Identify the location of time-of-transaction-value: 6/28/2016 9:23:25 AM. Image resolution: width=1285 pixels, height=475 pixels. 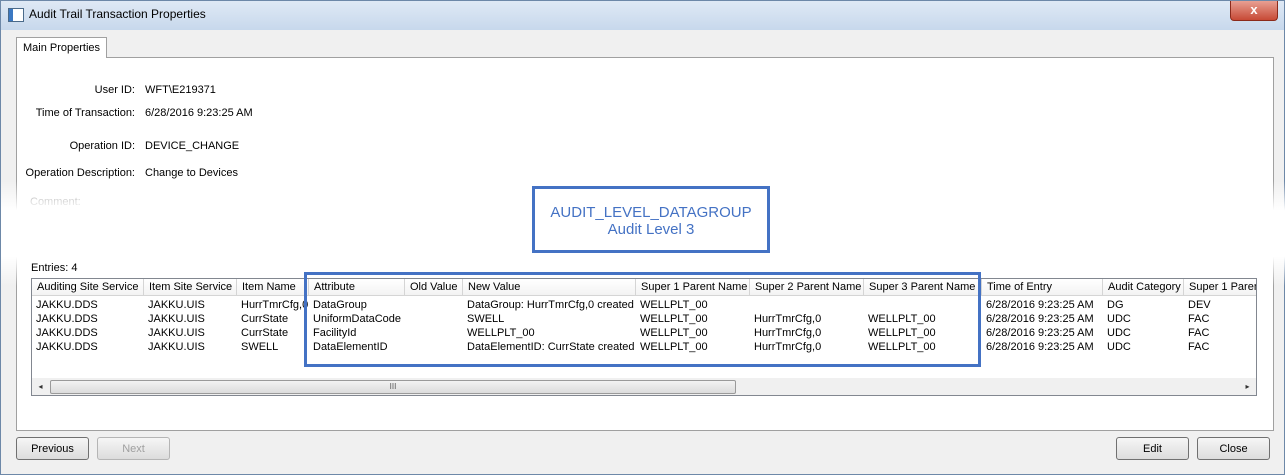
(199, 113).